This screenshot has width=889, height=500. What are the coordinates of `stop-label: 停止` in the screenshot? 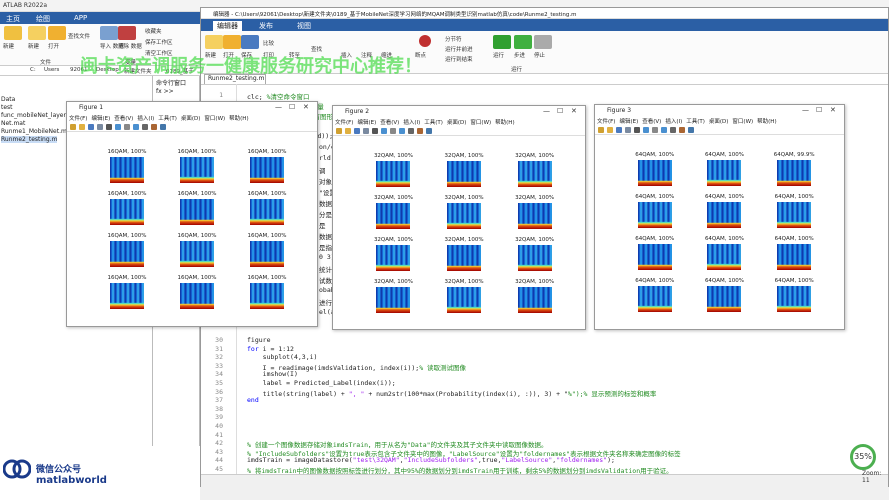 It's located at (539, 55).